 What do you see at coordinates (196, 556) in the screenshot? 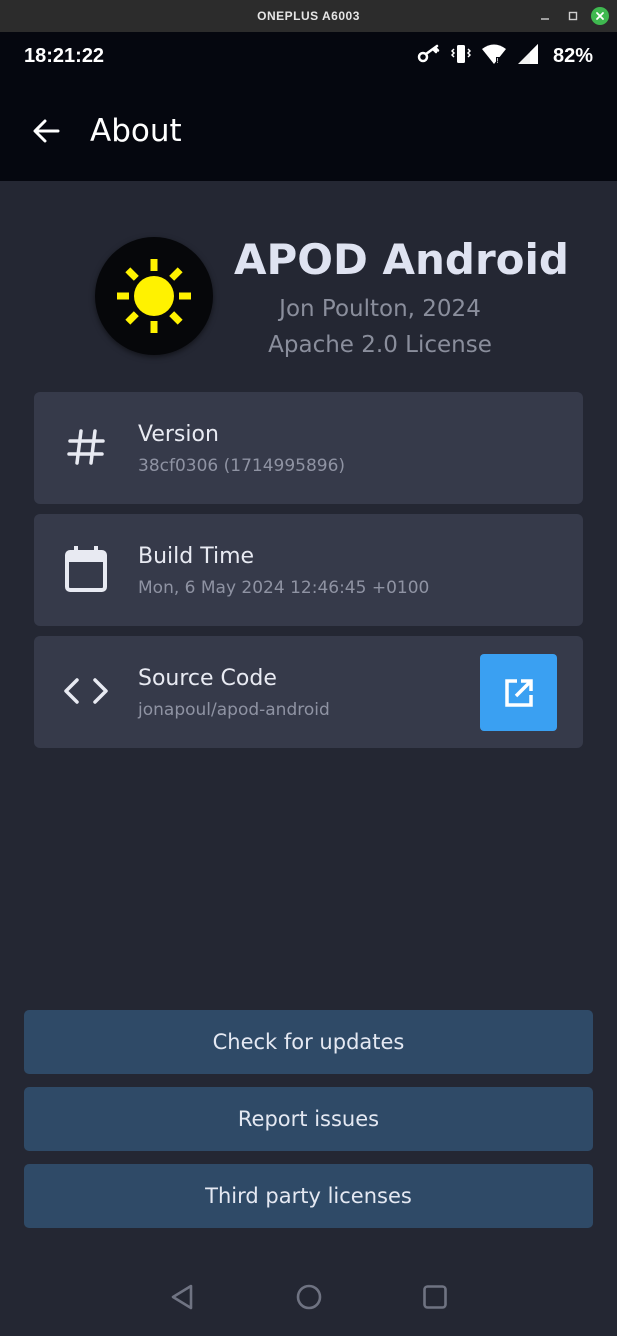
I see `build-time-title: Build Time` at bounding box center [196, 556].